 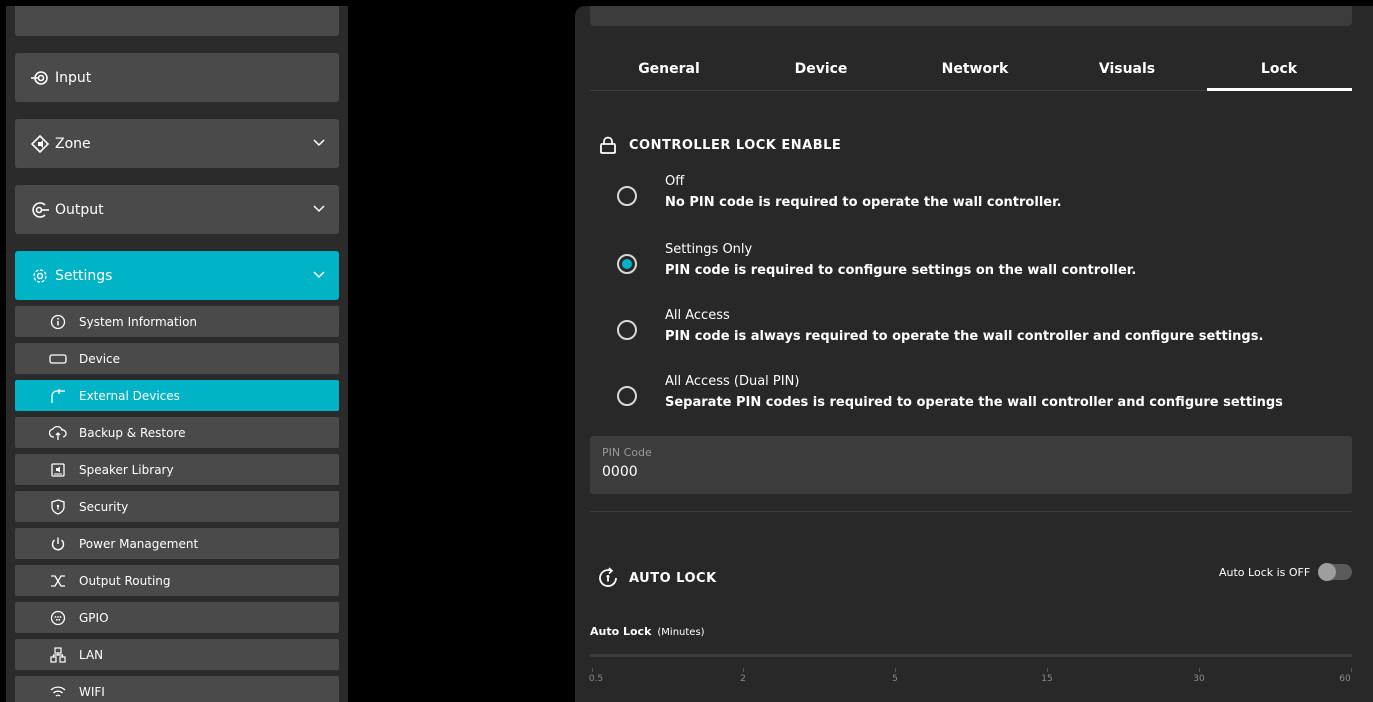 I want to click on sub-item-speaker-library: Speaker Library, so click(x=177, y=469).